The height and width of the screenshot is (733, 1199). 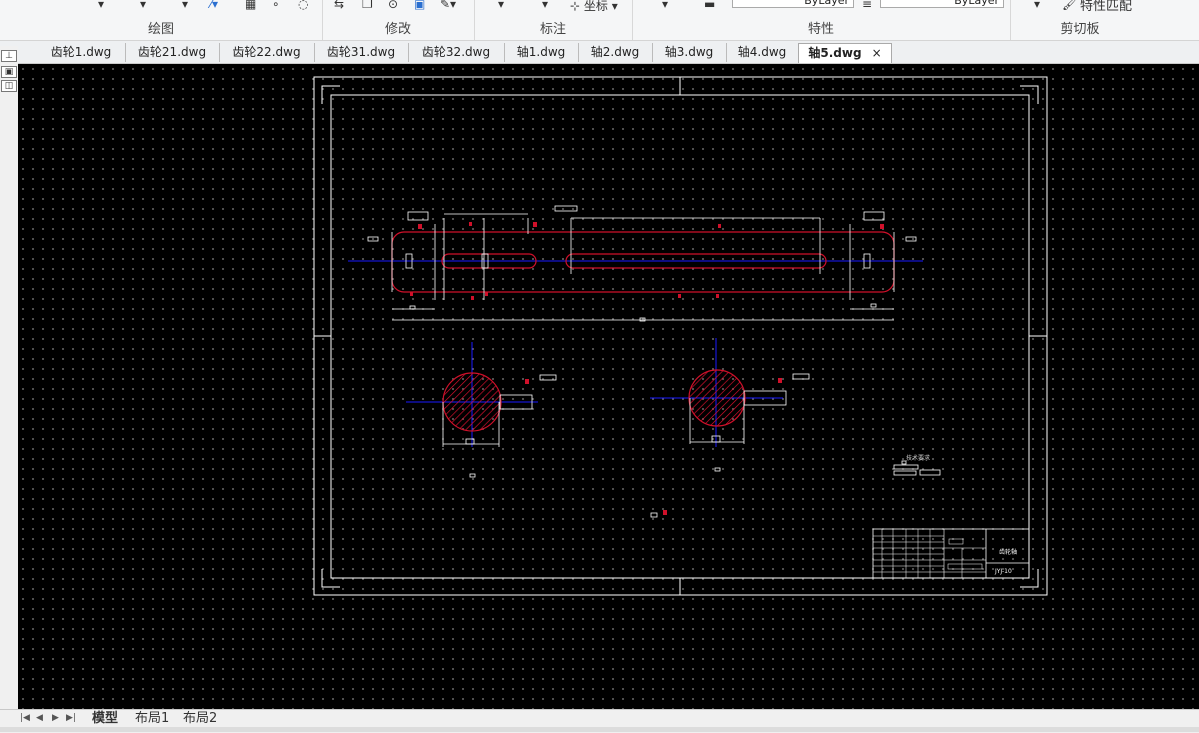 What do you see at coordinates (793, 4) in the screenshot?
I see `linetype-select: ByLayer` at bounding box center [793, 4].